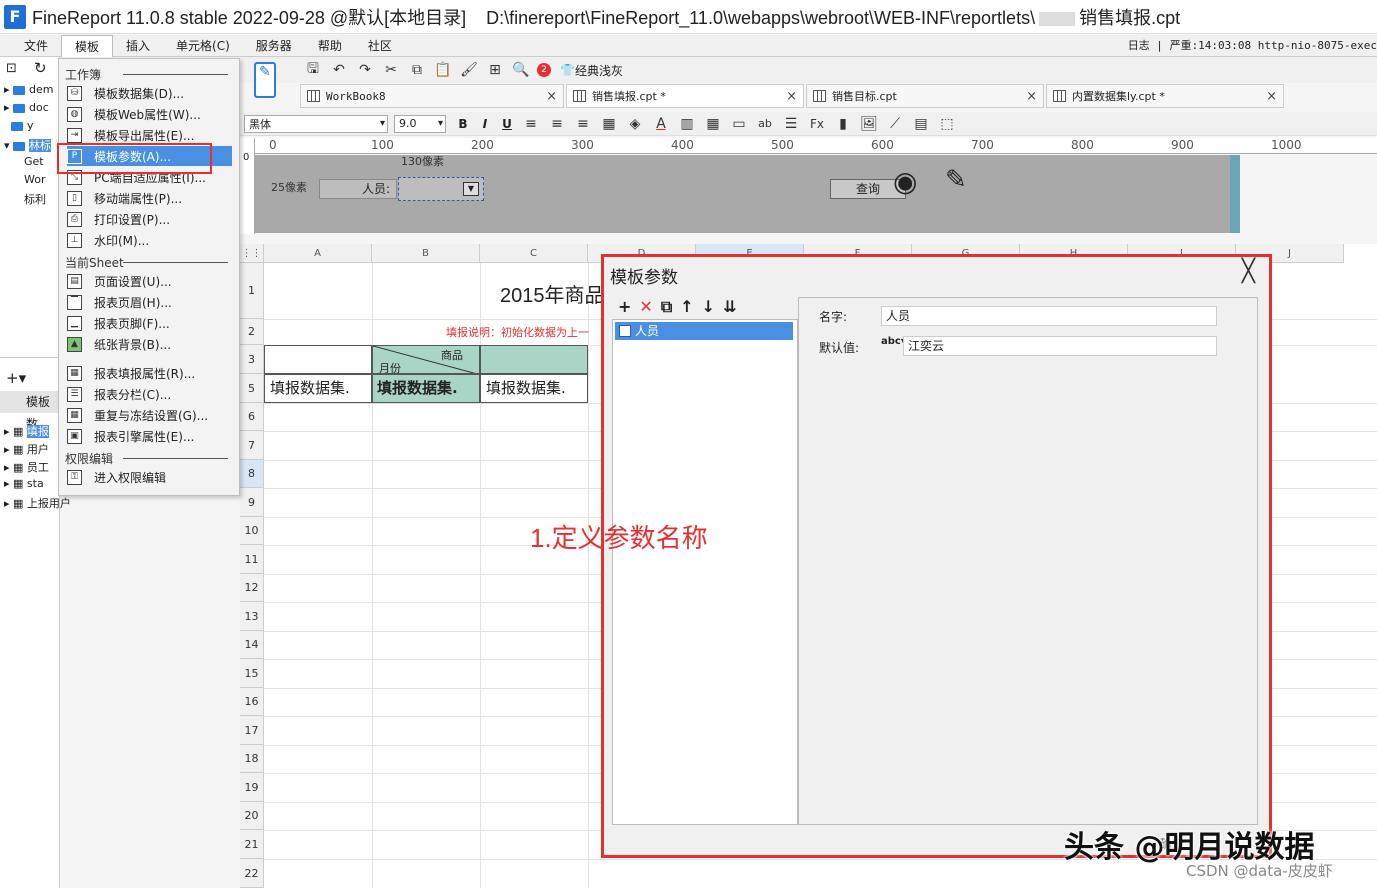  I want to click on align-left-icon: ≡, so click(531, 124).